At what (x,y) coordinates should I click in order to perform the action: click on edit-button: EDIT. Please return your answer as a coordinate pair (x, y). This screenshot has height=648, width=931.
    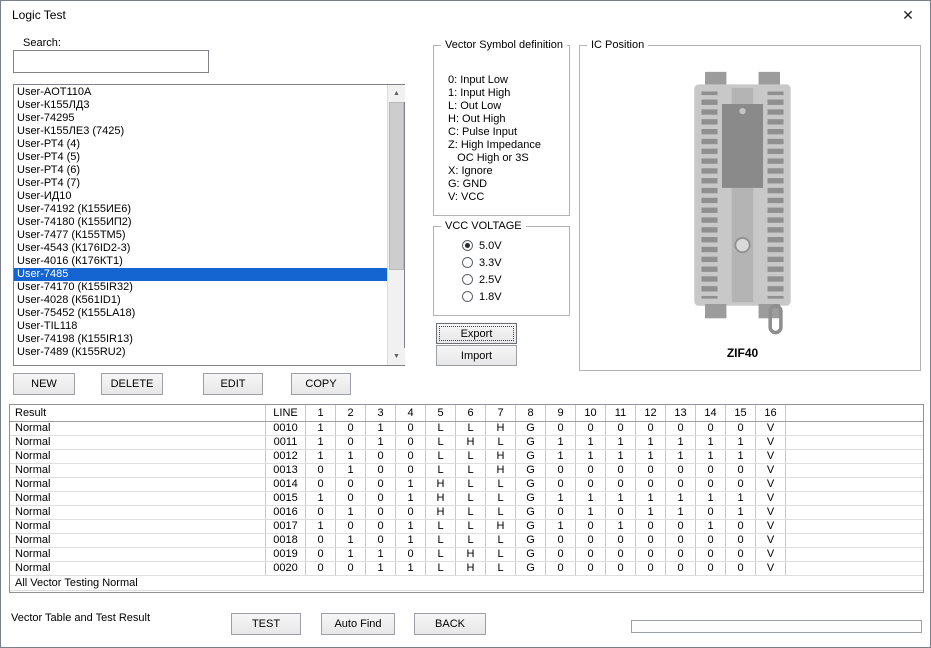
    Looking at the image, I should click on (233, 384).